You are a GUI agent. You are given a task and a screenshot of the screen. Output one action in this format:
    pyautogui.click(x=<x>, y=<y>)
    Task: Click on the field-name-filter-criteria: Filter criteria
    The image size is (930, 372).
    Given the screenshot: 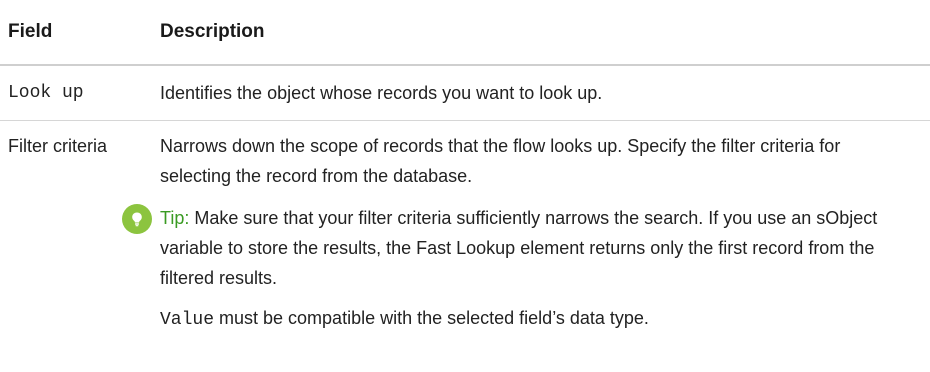 What is the action you would take?
    pyautogui.click(x=58, y=146)
    